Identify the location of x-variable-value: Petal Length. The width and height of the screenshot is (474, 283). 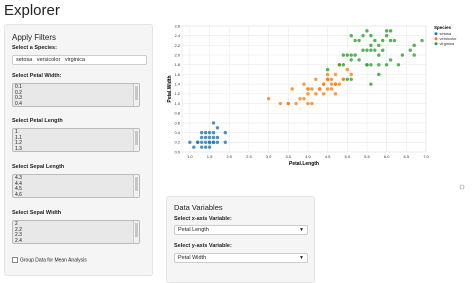
(193, 230).